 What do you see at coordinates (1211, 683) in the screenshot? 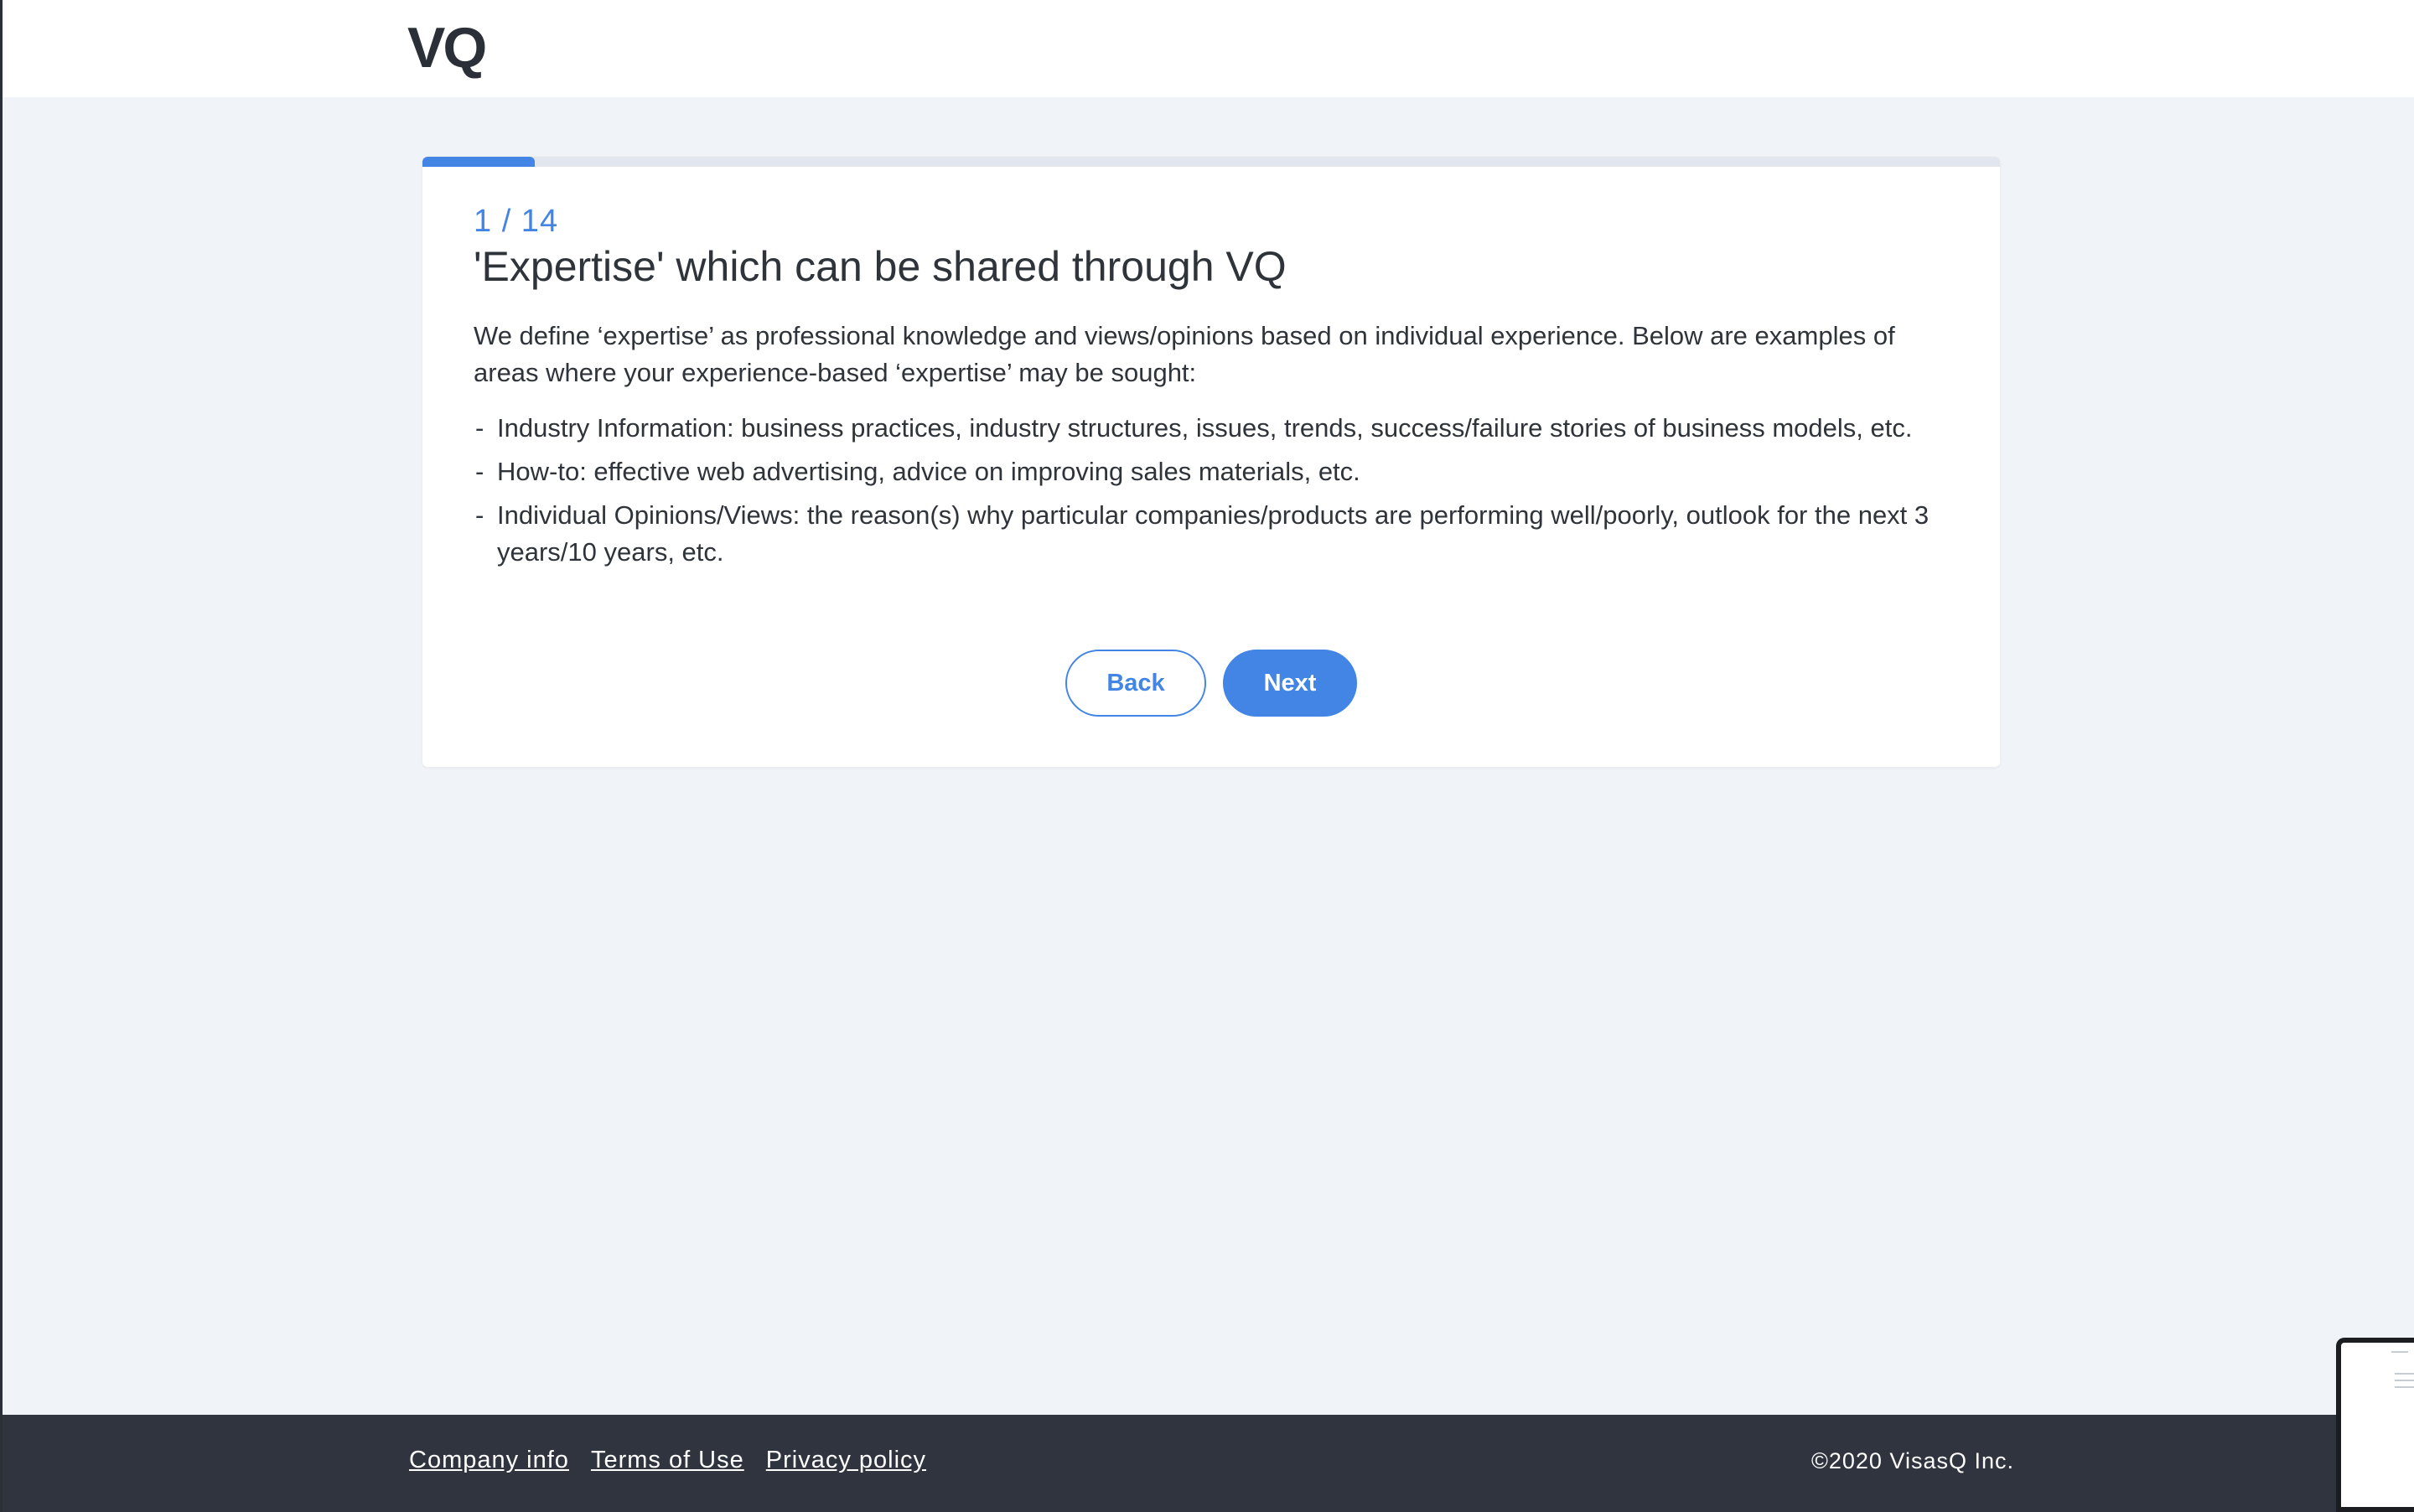
I see `nav-buttons: Back Next` at bounding box center [1211, 683].